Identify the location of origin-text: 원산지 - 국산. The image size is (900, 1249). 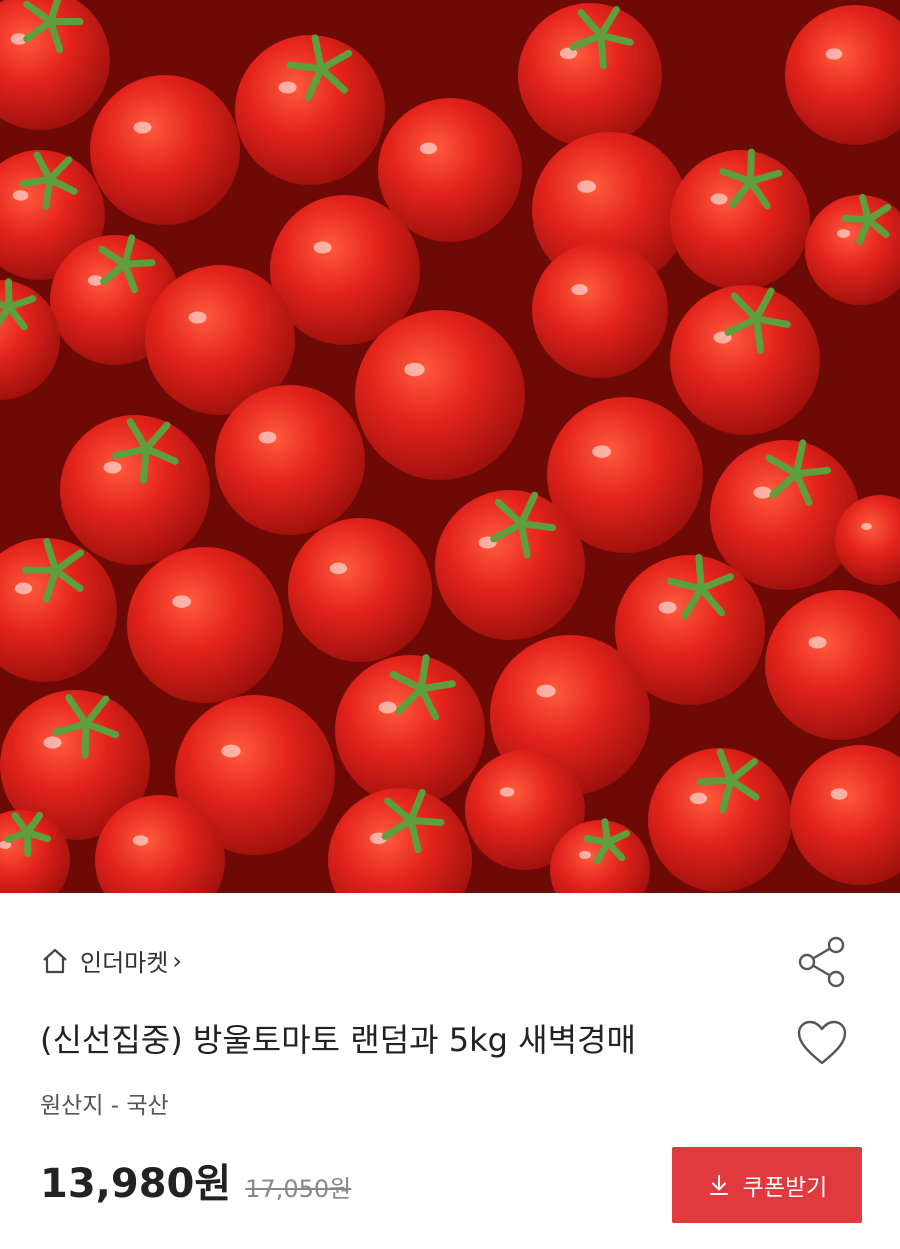
(104, 1106).